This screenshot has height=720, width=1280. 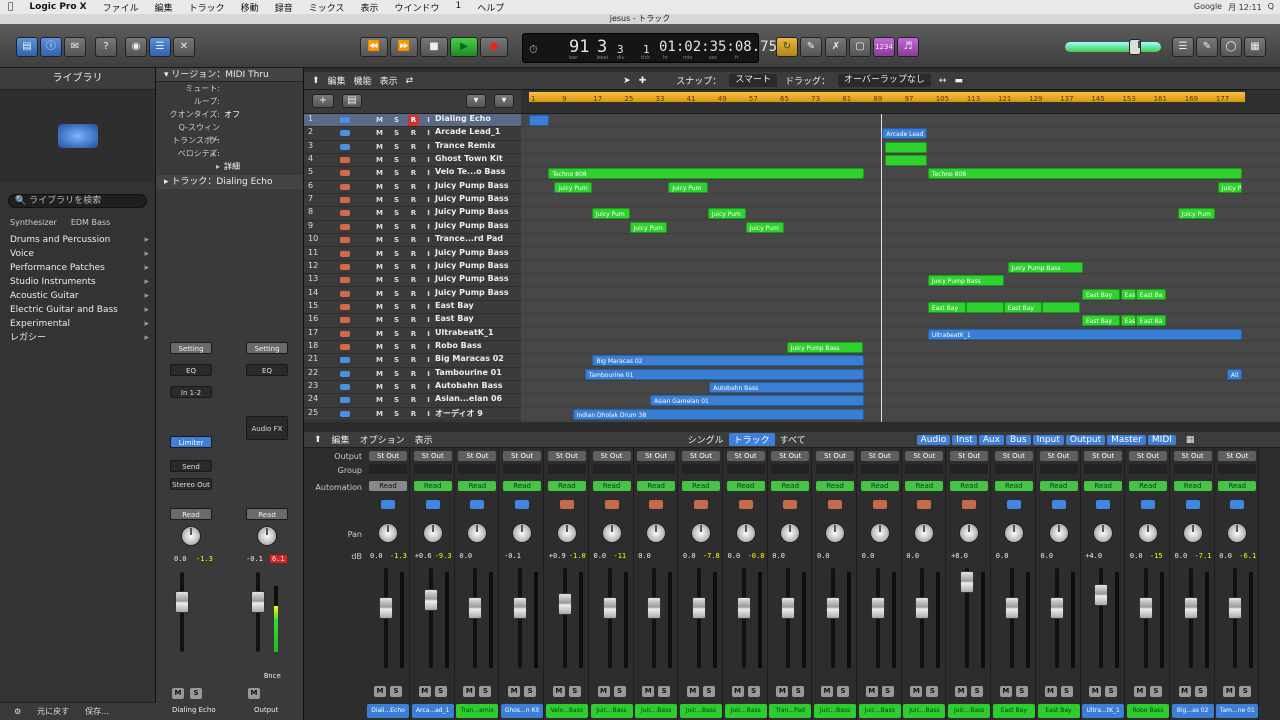 What do you see at coordinates (432, 711) in the screenshot?
I see `channel-name: Arca...ad_1` at bounding box center [432, 711].